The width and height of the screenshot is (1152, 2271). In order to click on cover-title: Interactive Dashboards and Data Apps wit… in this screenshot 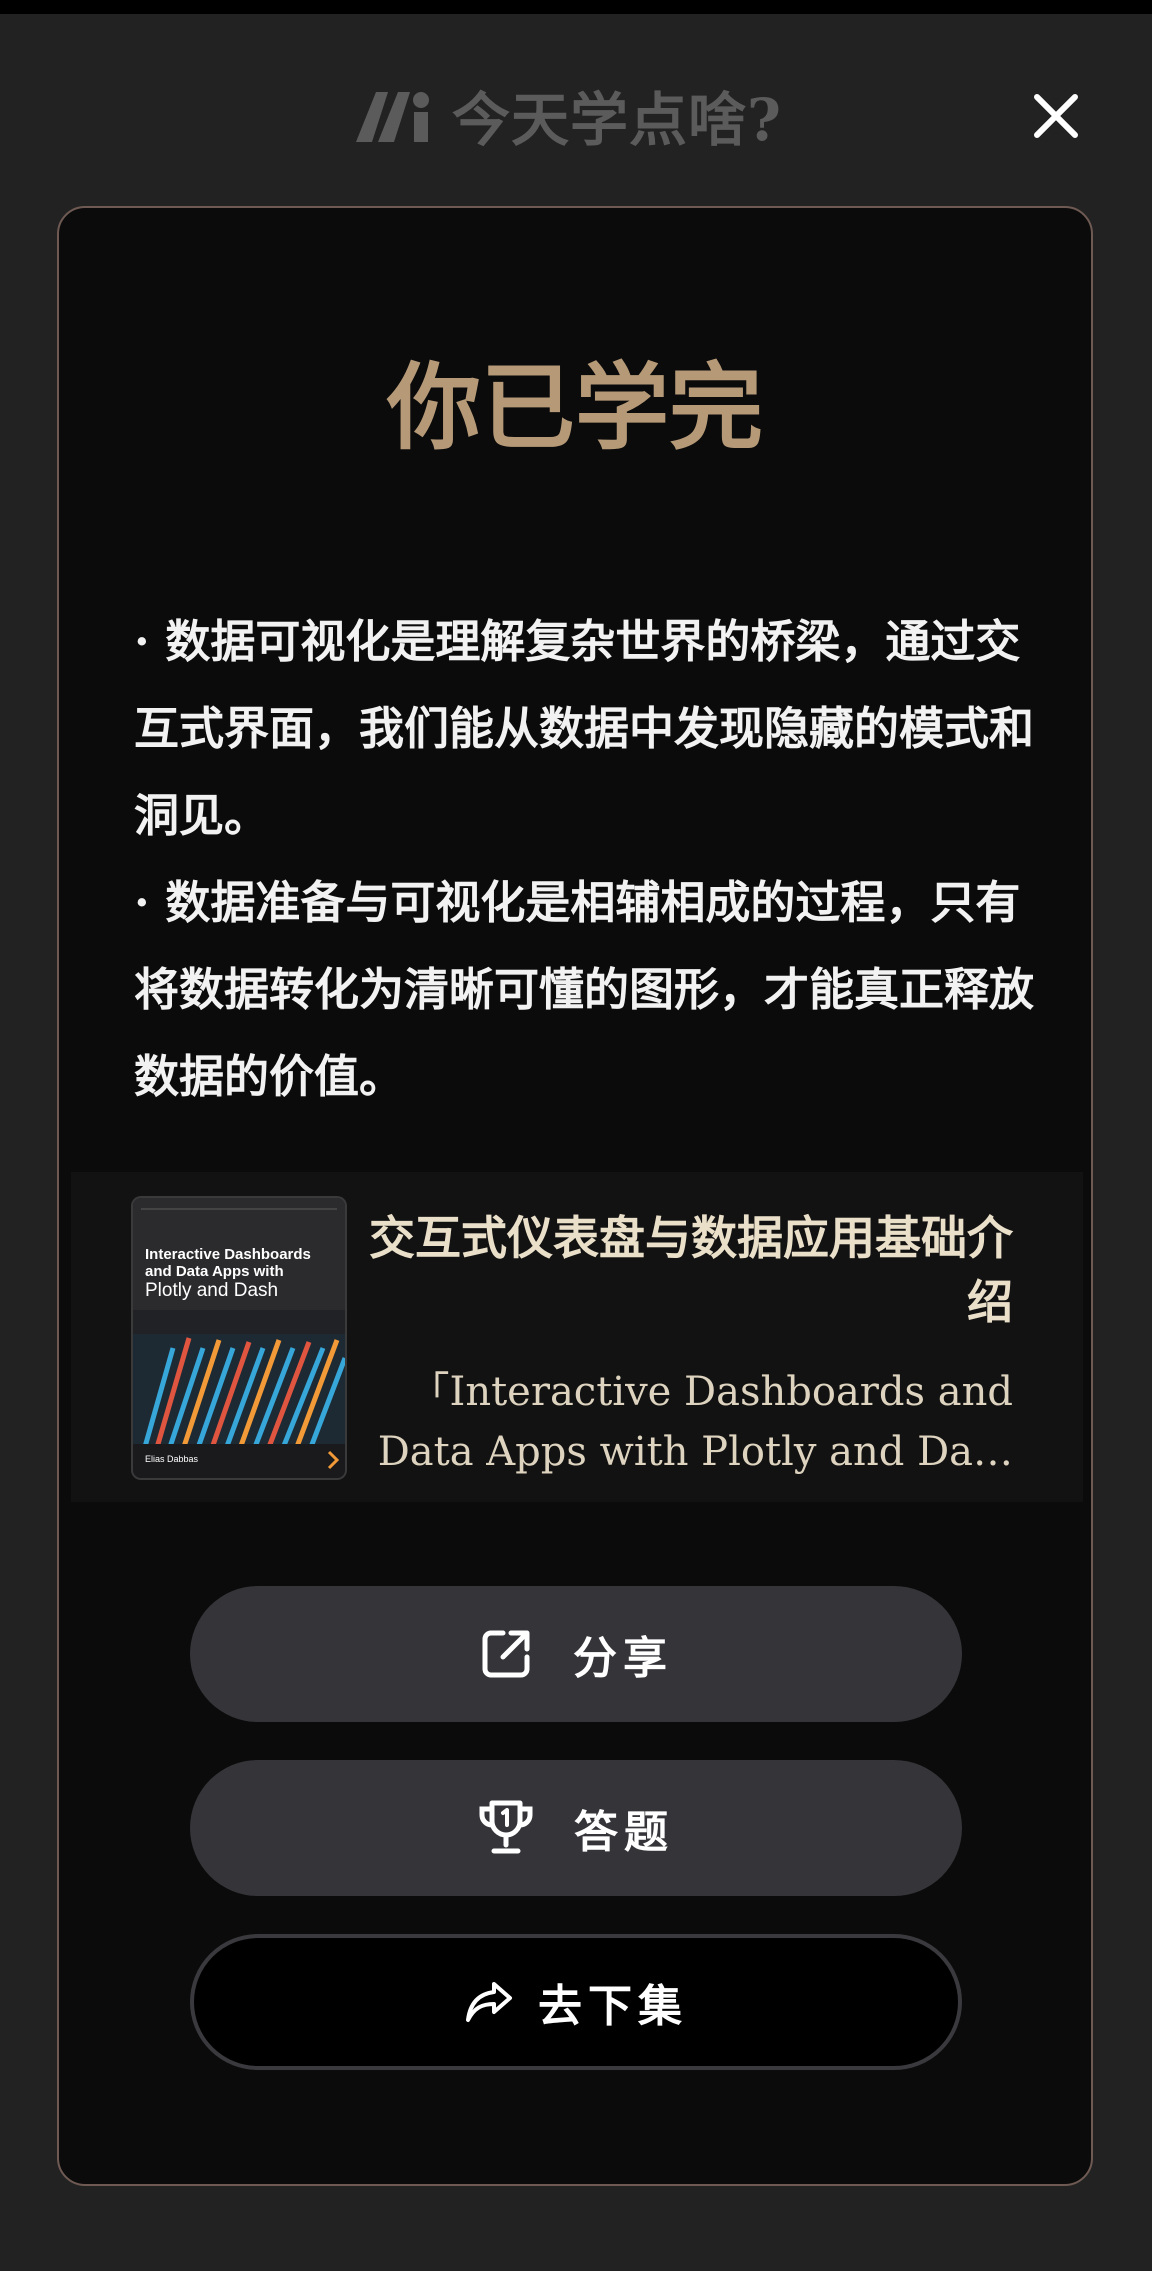, I will do `click(228, 1263)`.